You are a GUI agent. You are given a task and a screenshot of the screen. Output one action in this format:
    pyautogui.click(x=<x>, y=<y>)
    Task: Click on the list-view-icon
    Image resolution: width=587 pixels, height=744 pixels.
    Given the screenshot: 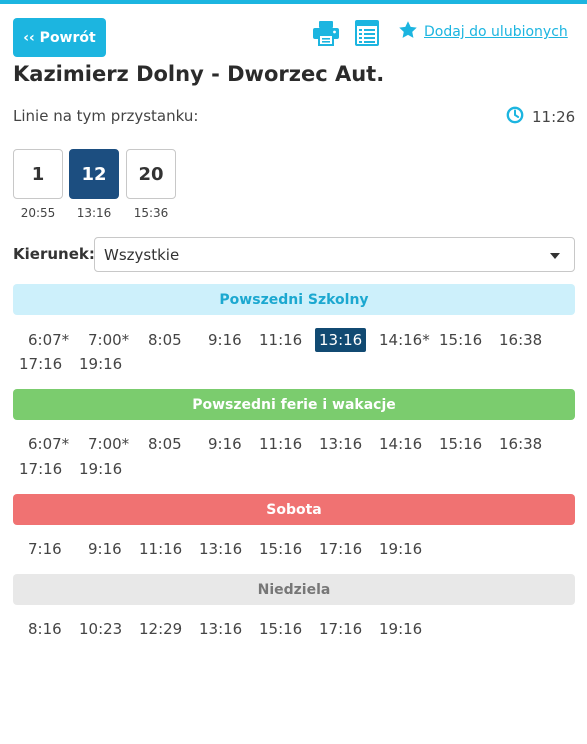 What is the action you would take?
    pyautogui.click(x=367, y=33)
    